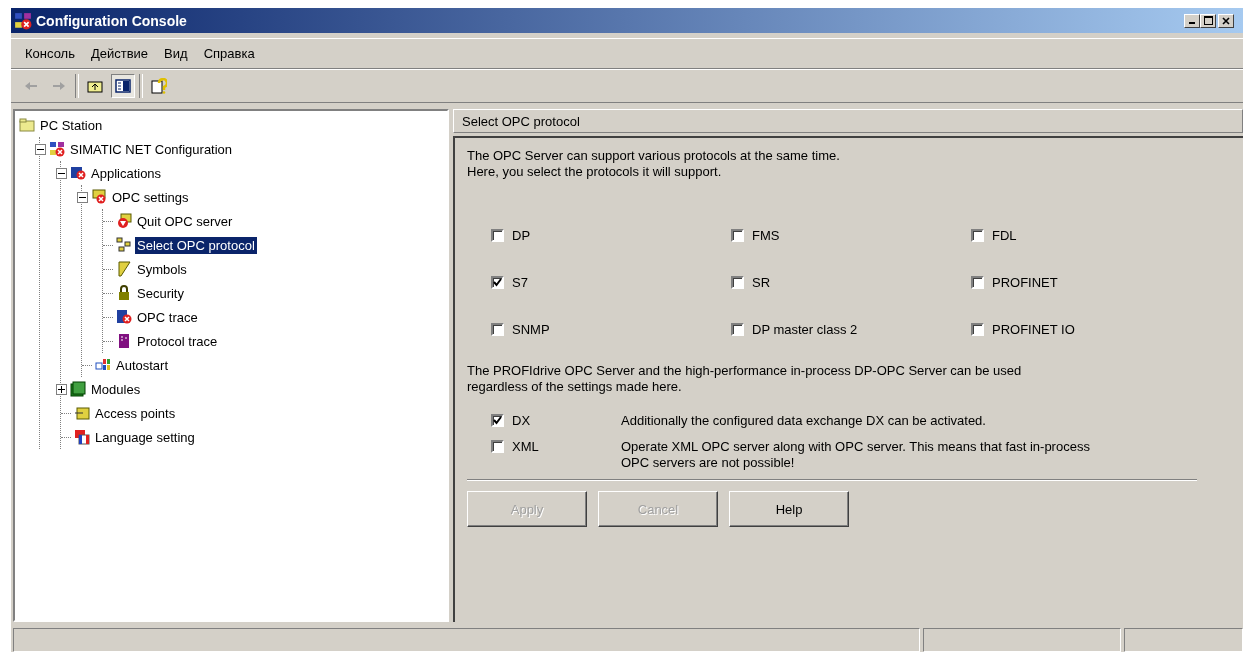 This screenshot has width=1243, height=652. I want to click on tree-item: OPC trace, so click(167, 317).